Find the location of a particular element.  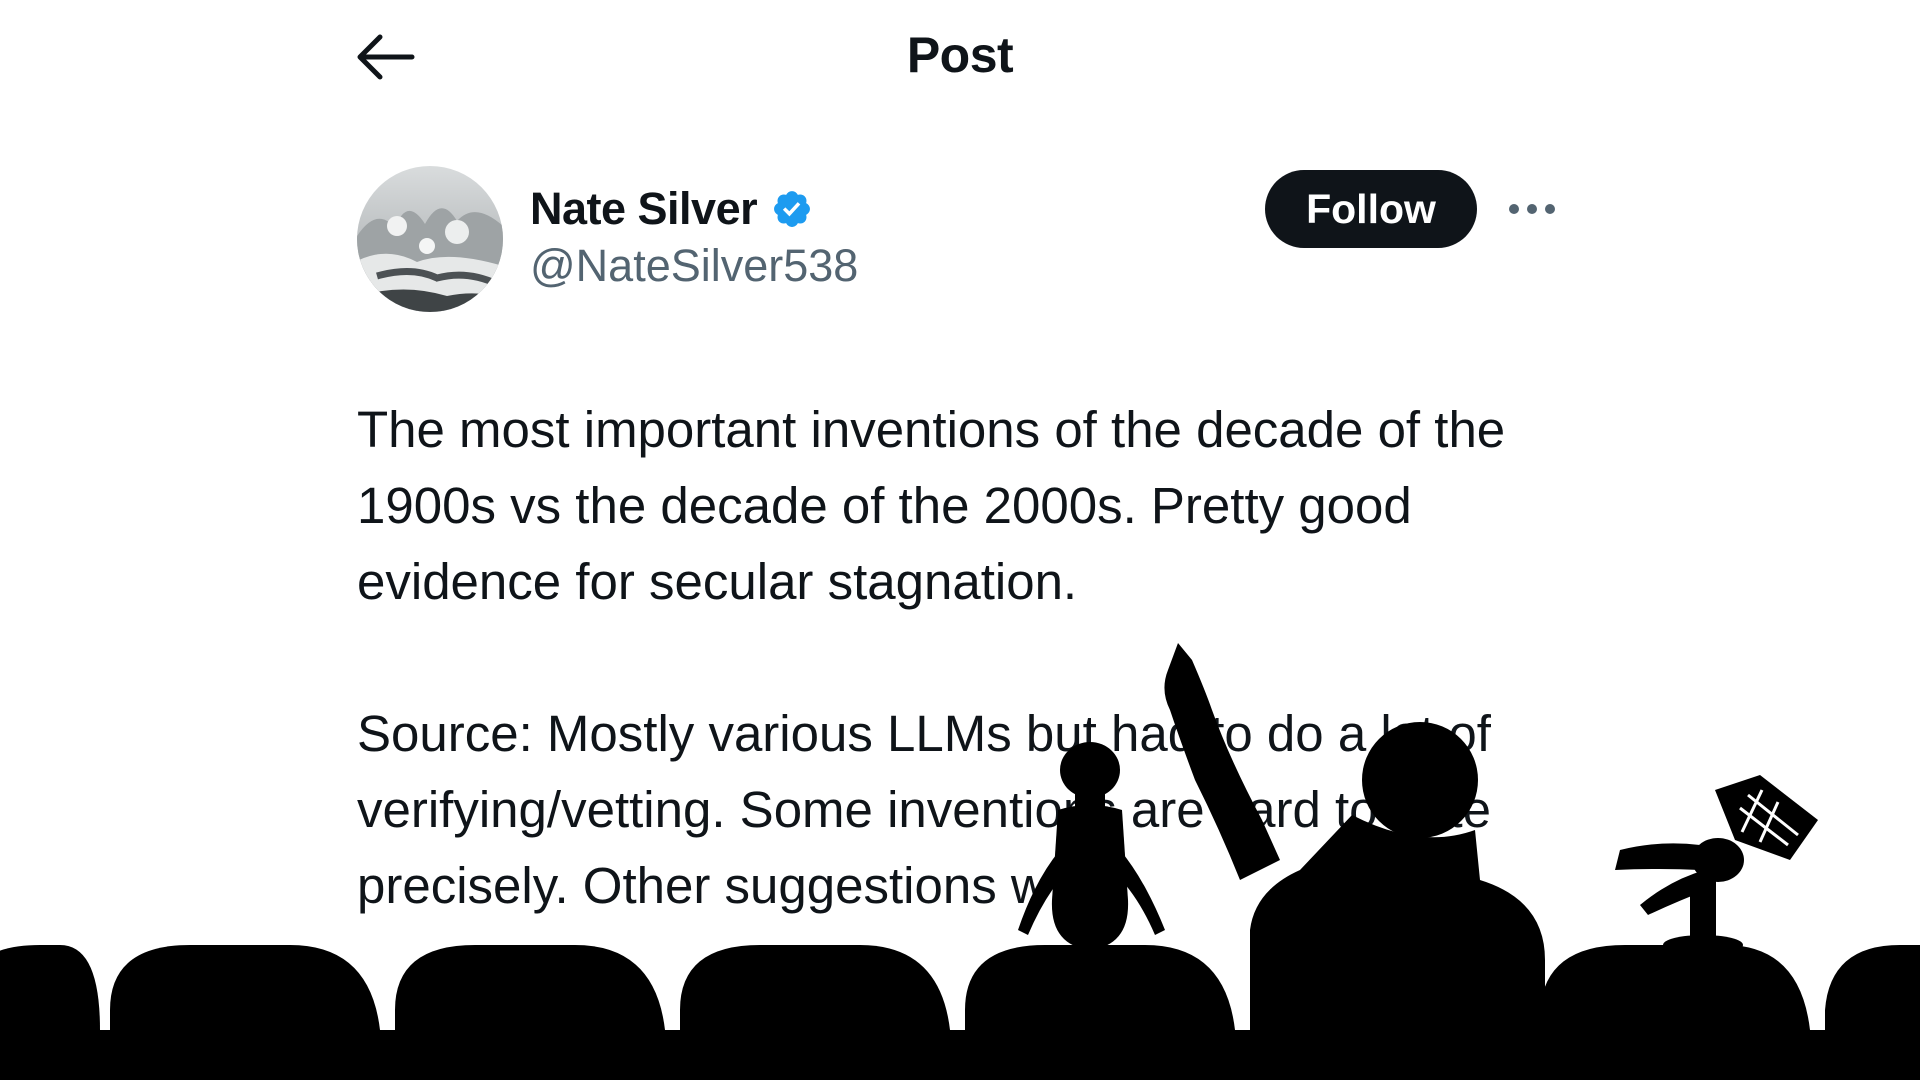

author-names: Nate Silver @NateSilver538 is located at coordinates (694, 239).